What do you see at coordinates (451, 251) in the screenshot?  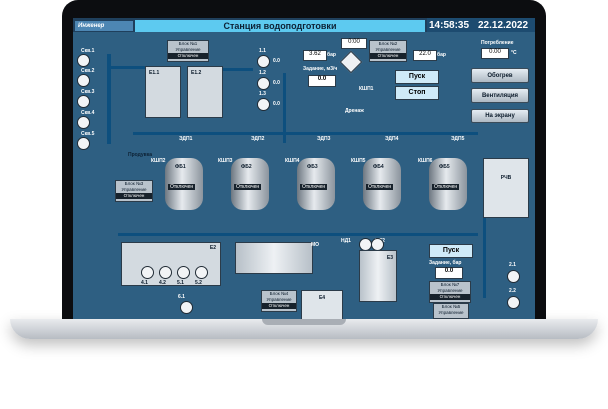 I see `lower-start-button: Пуск` at bounding box center [451, 251].